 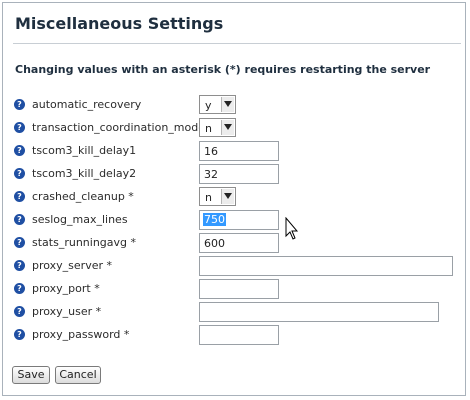 What do you see at coordinates (123, 127) in the screenshot?
I see `field-label: transaction_coordination_mode *` at bounding box center [123, 127].